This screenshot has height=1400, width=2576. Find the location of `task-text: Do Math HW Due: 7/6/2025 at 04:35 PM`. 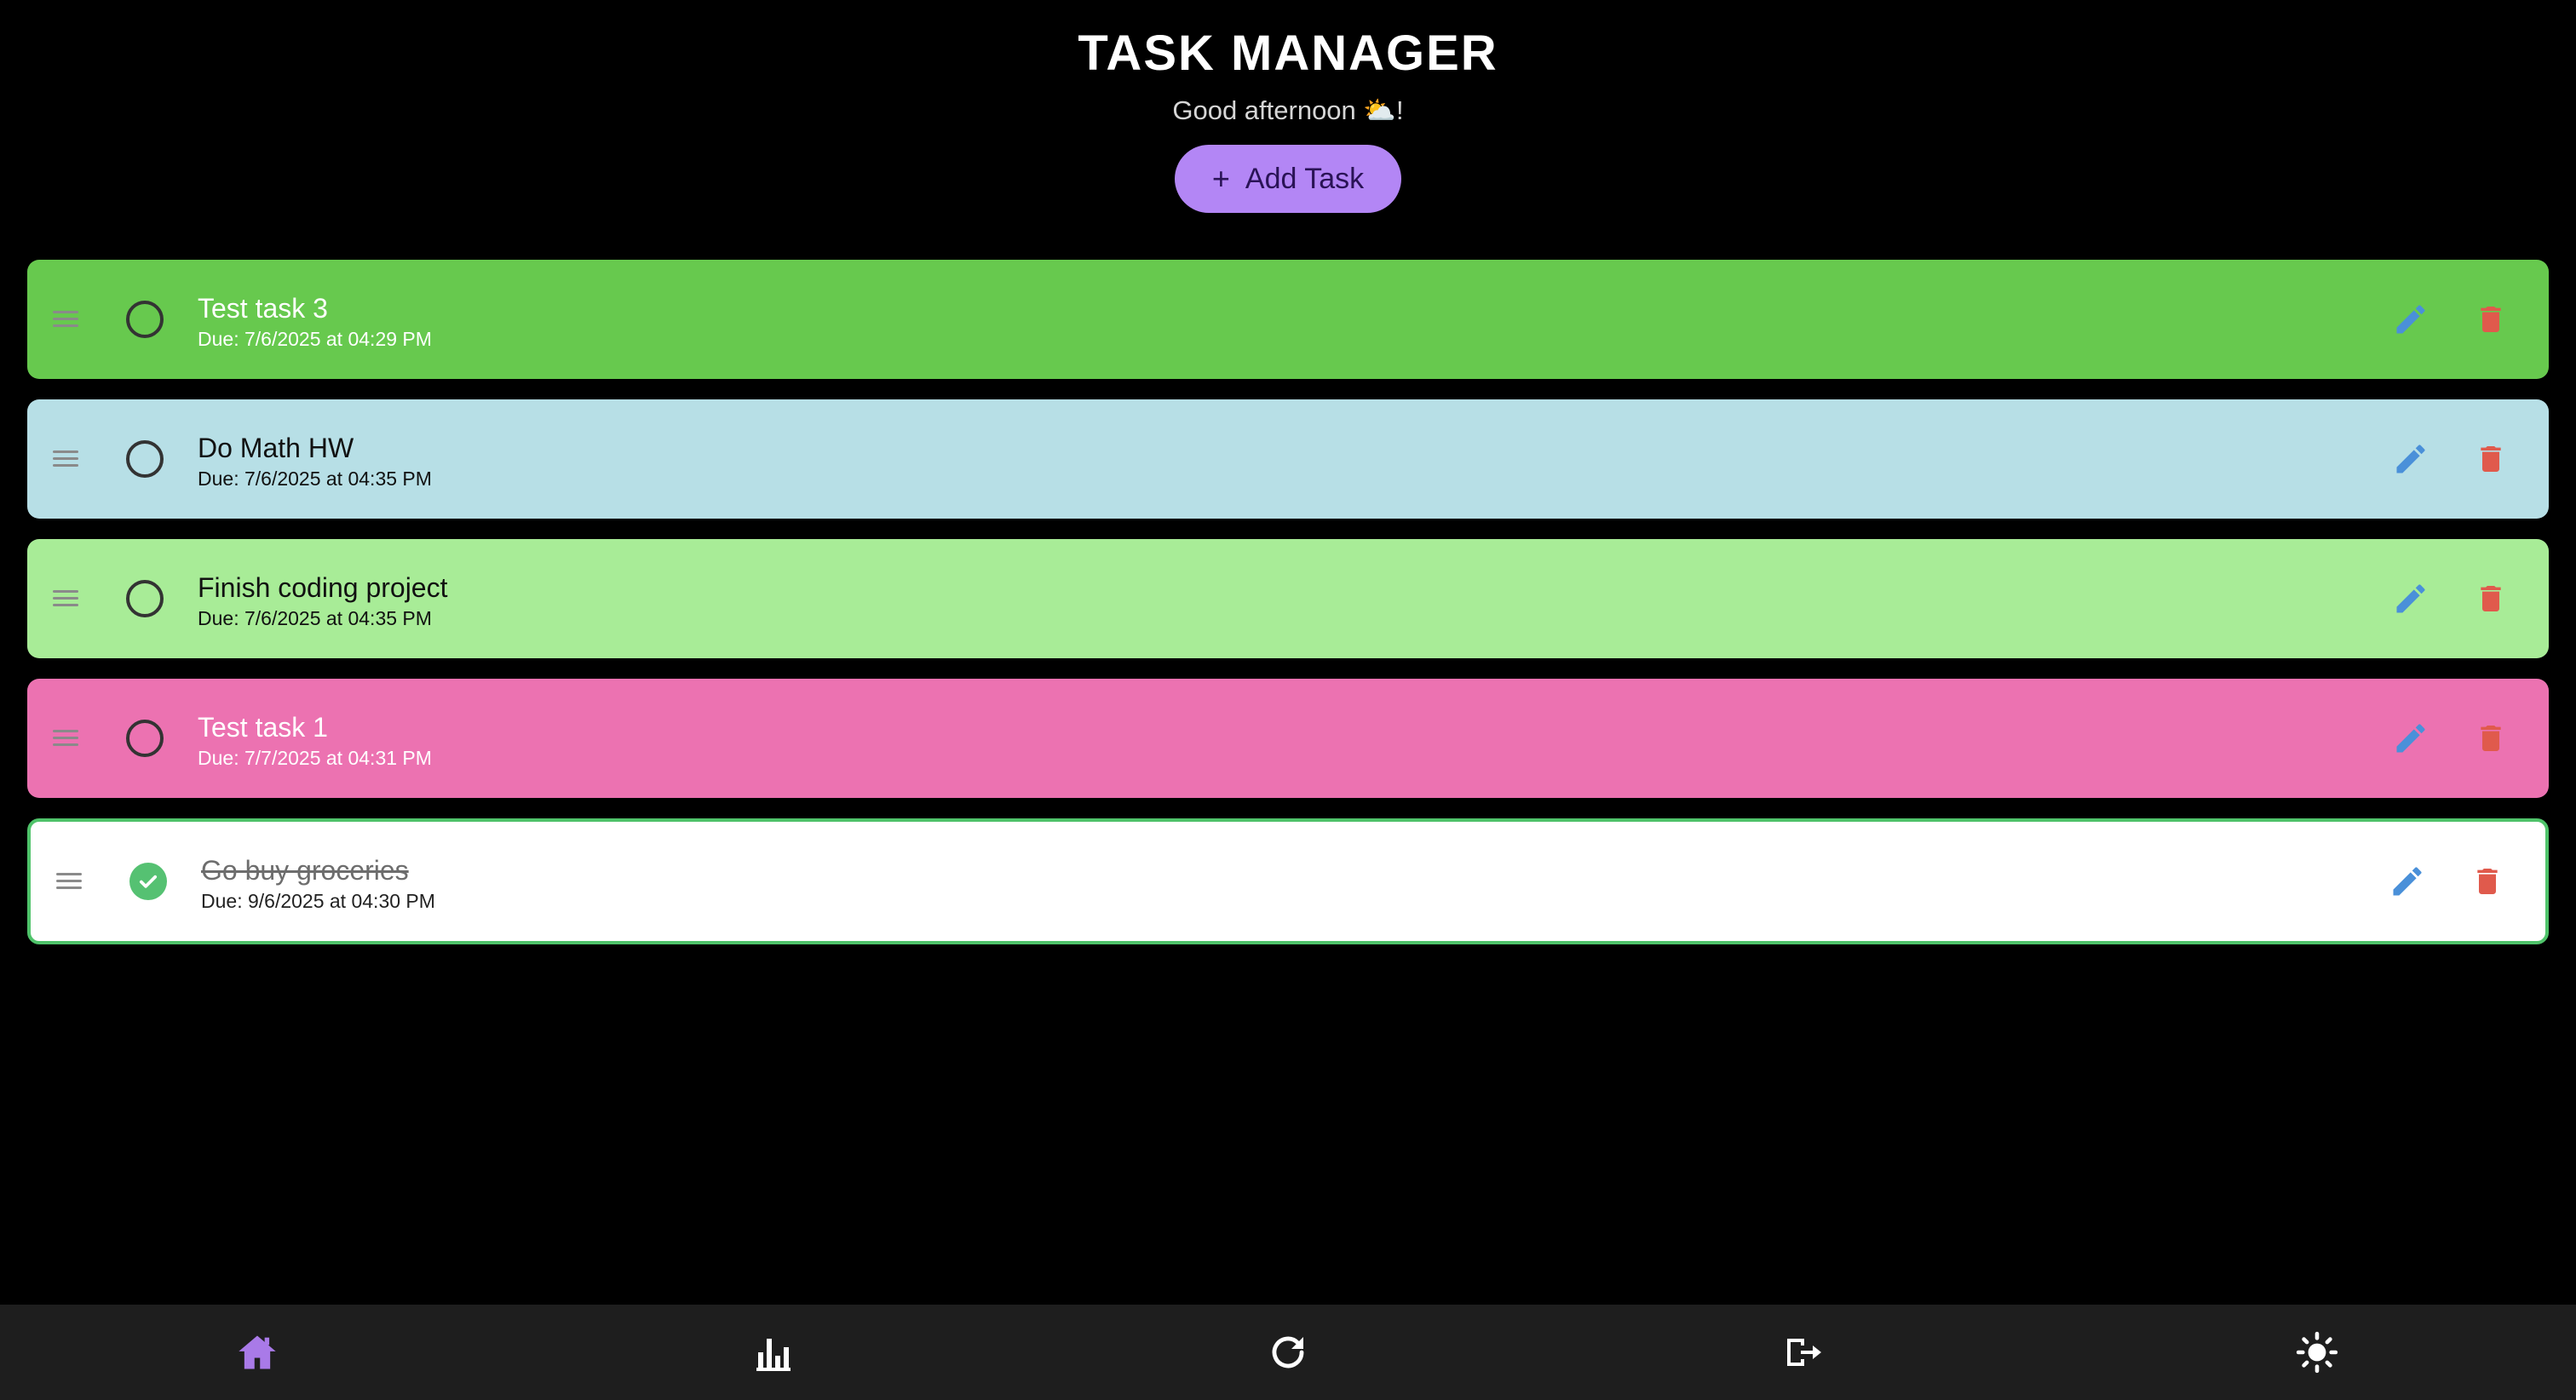

task-text: Do Math HW Due: 7/6/2025 at 04:35 PM is located at coordinates (315, 461).